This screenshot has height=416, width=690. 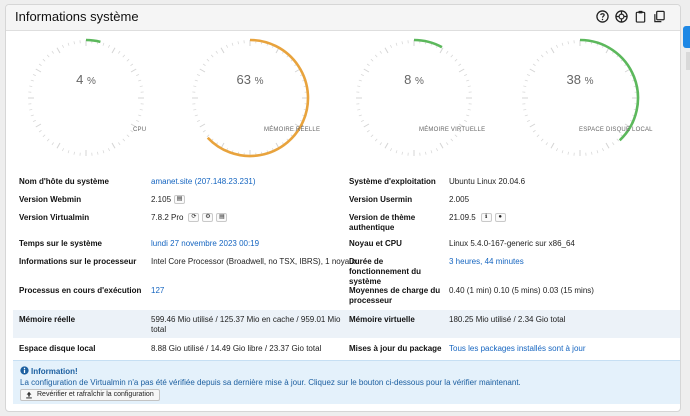 What do you see at coordinates (157, 291) in the screenshot?
I see `processes-link: 127` at bounding box center [157, 291].